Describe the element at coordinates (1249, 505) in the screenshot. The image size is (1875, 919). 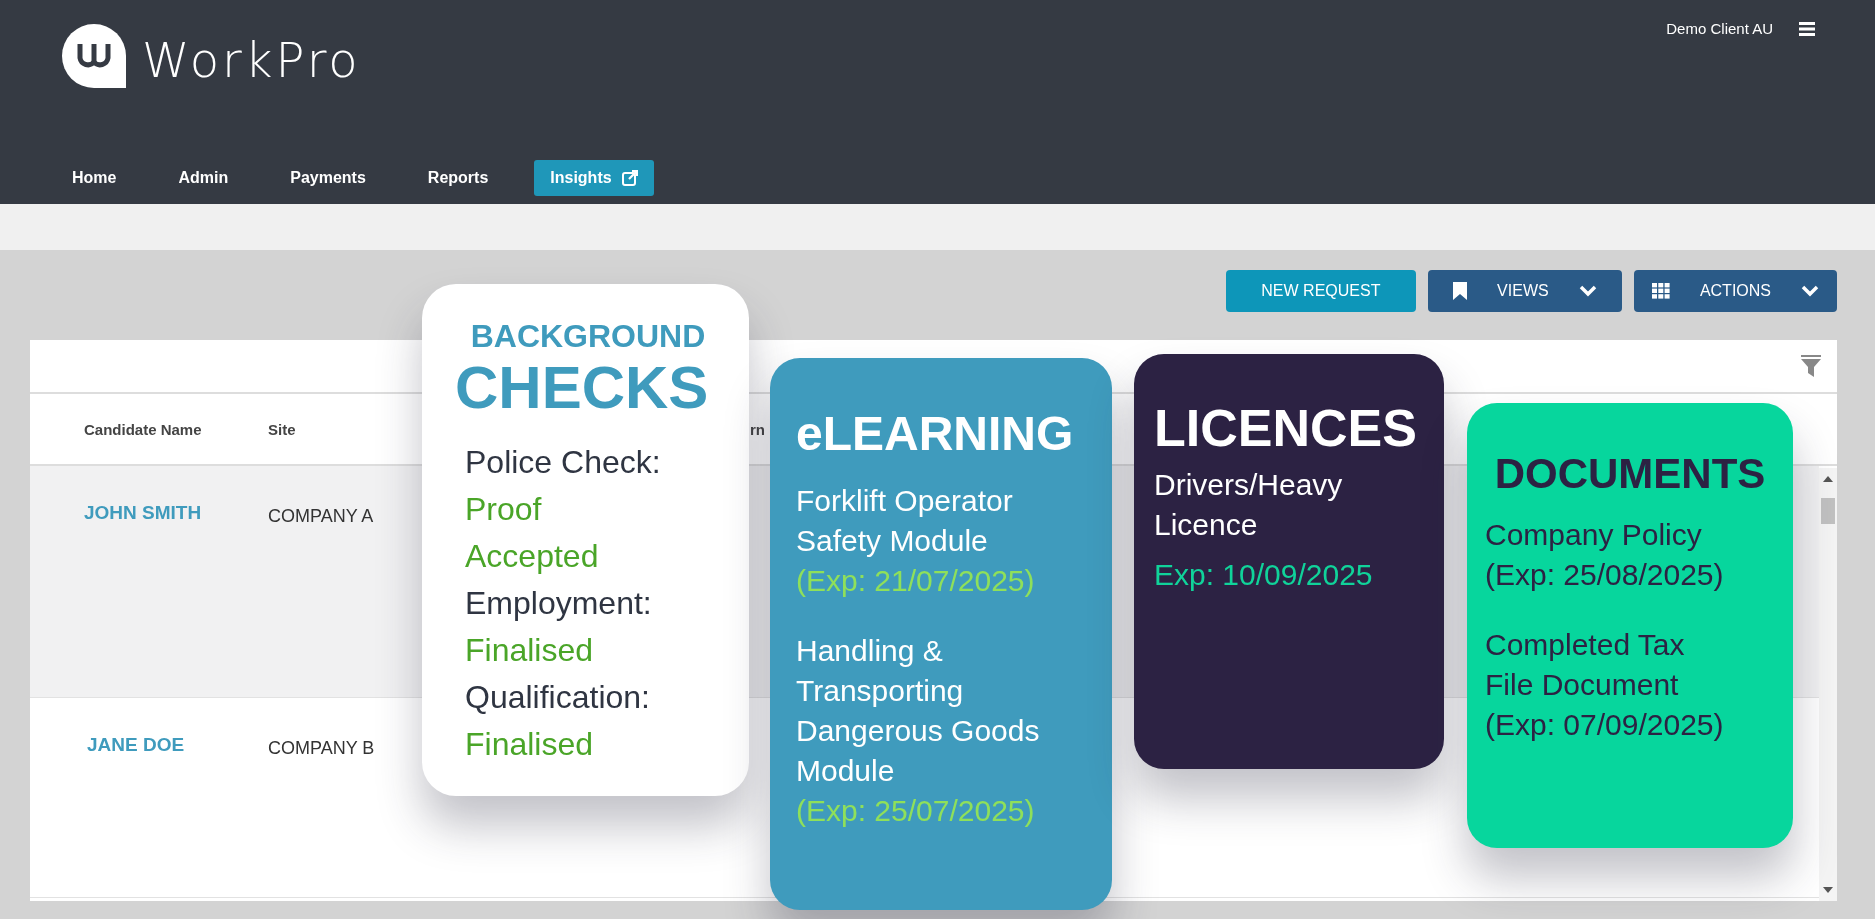
I see `item-name: Drivers/Heavy Licence` at that location.